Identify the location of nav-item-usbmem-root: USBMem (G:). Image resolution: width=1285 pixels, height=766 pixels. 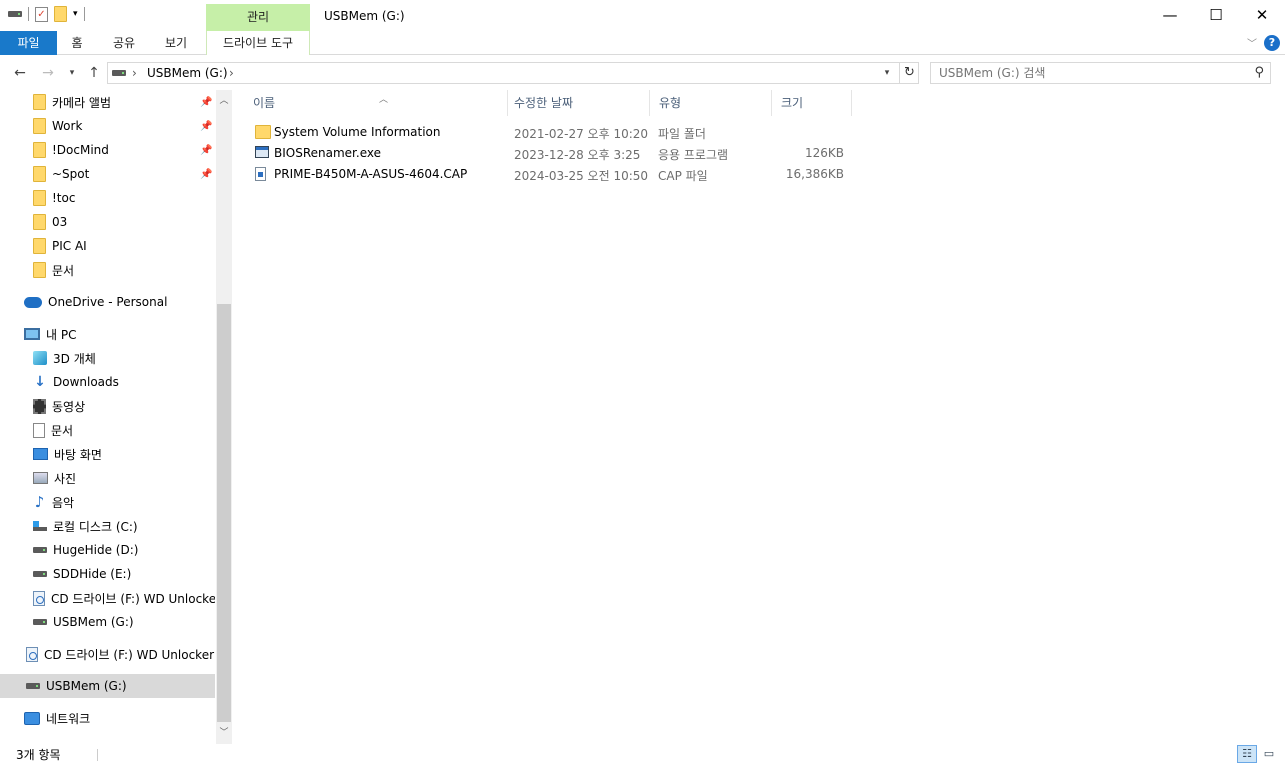
(107, 686).